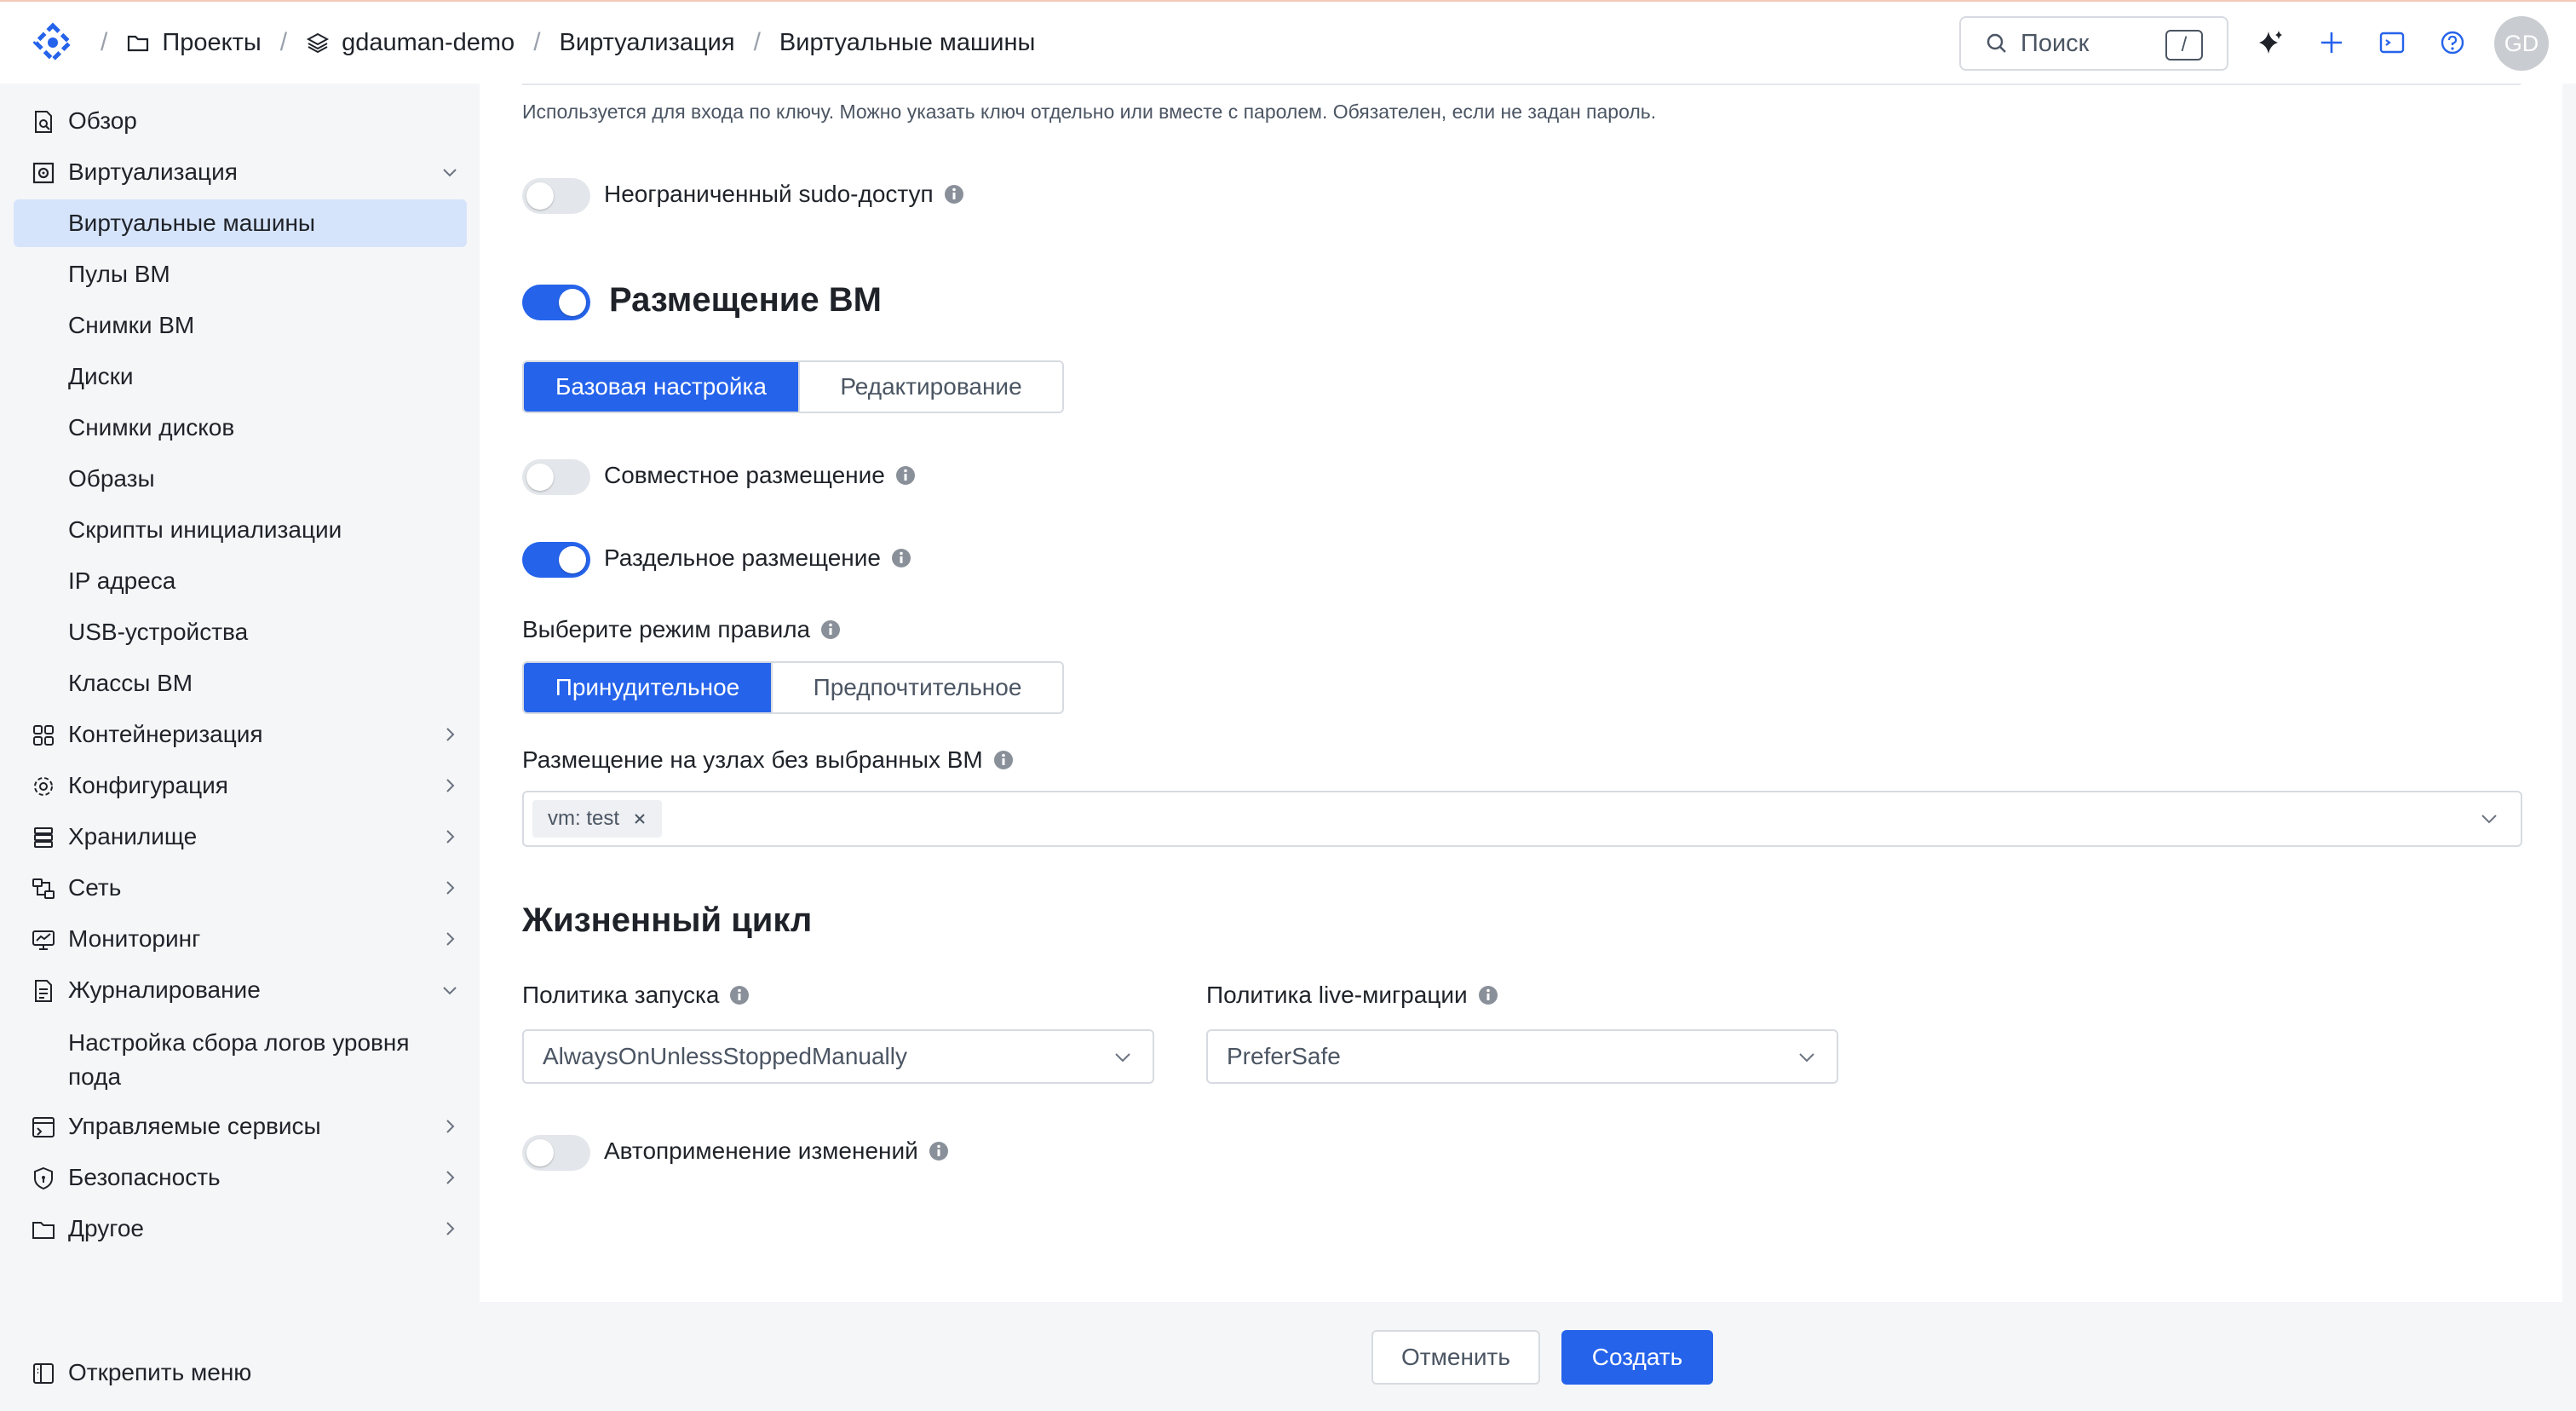 This screenshot has height=1411, width=2576. What do you see at coordinates (43, 1178) in the screenshot?
I see `shield-icon` at bounding box center [43, 1178].